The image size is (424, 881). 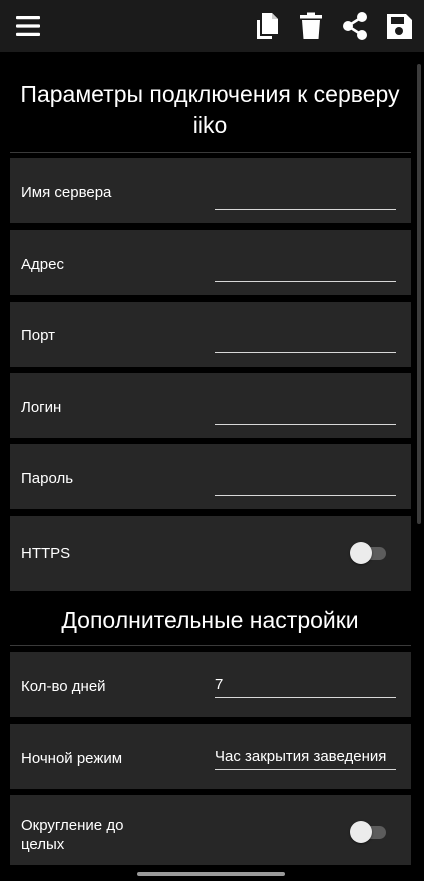 I want to click on app-toolbar, so click(x=212, y=26).